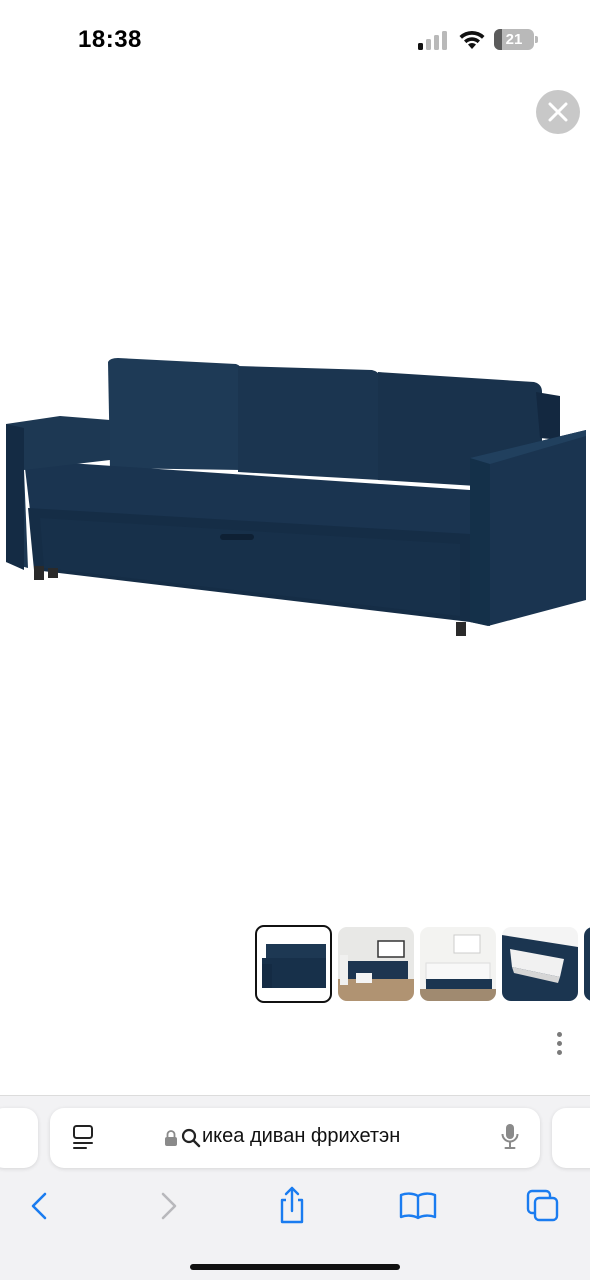  I want to click on back-button, so click(40, 1206).